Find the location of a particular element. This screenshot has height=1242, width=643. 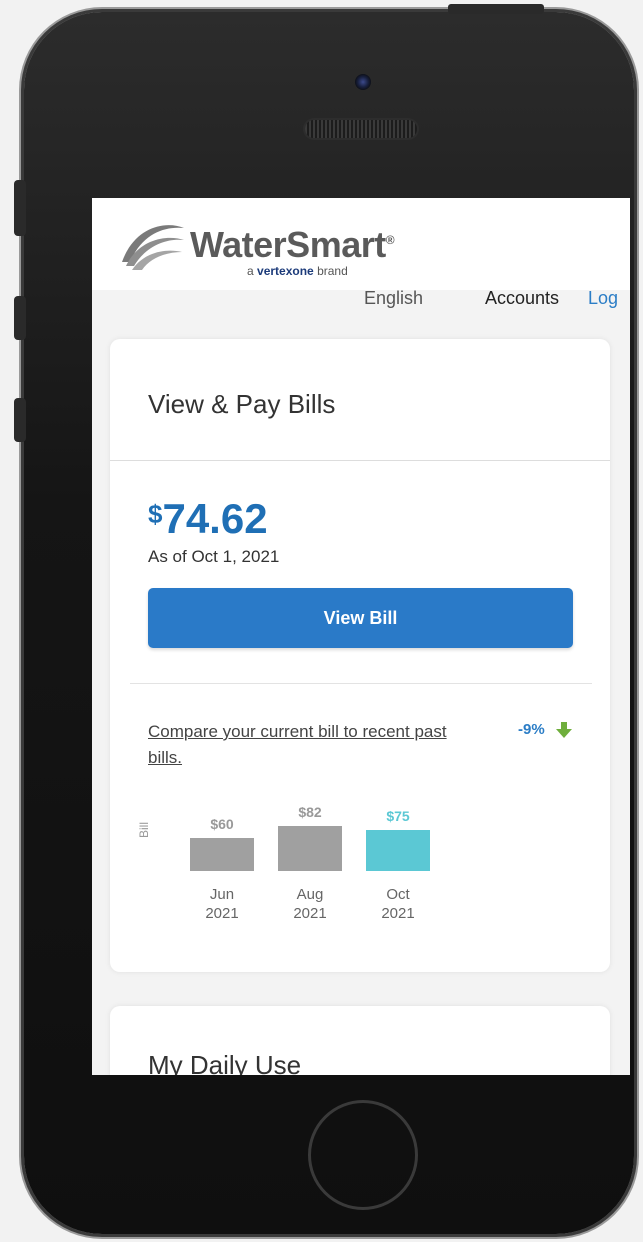

volume-up-button is located at coordinates (20, 318).